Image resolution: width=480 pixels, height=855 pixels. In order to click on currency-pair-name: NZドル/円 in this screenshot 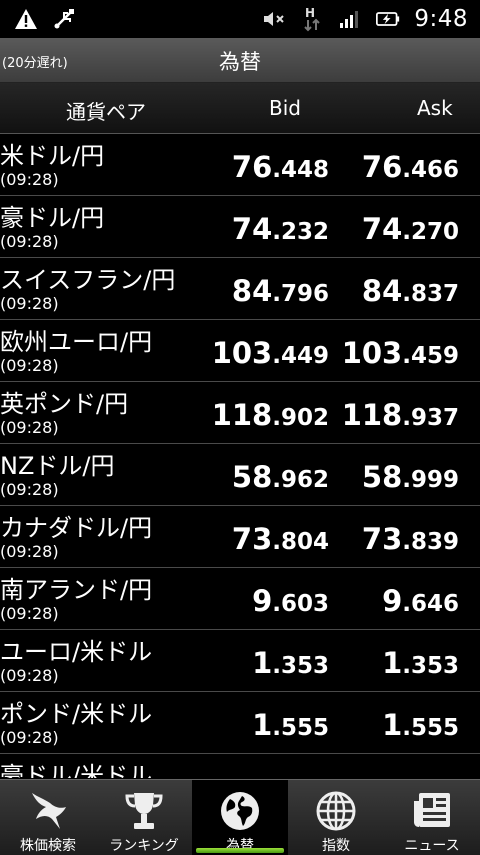, I will do `click(57, 466)`.